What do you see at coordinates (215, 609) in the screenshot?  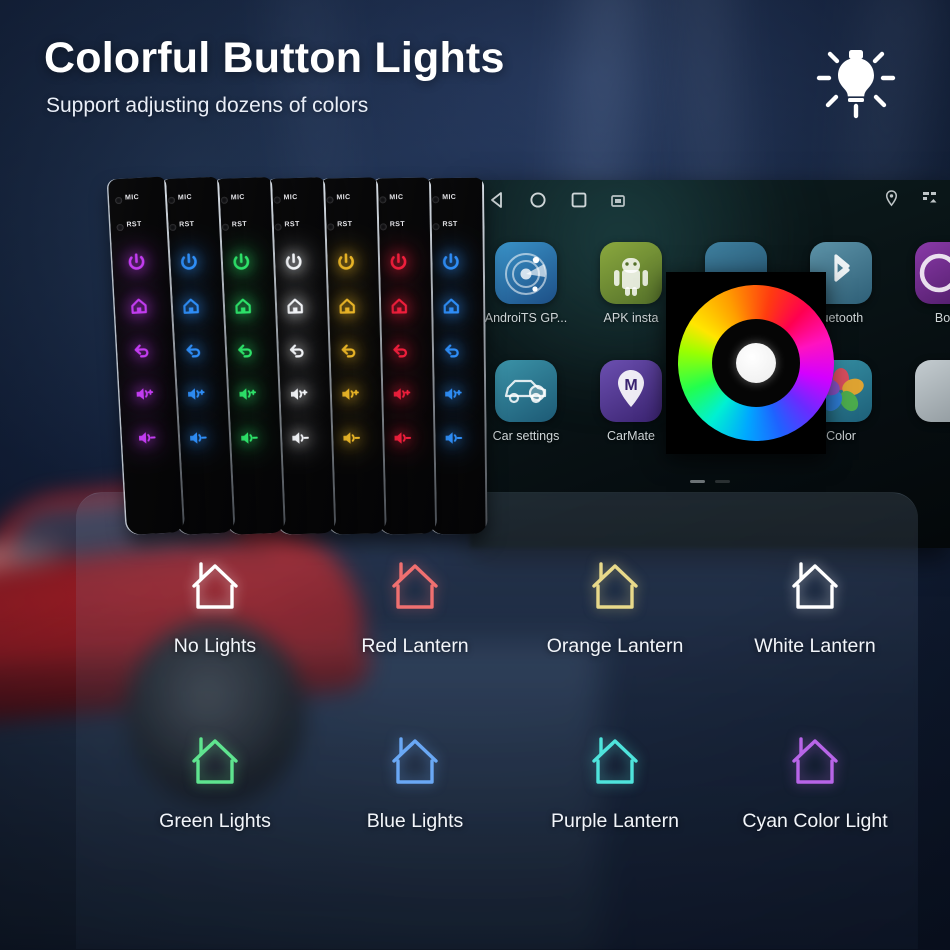 I see `light-mode-item: No Lights` at bounding box center [215, 609].